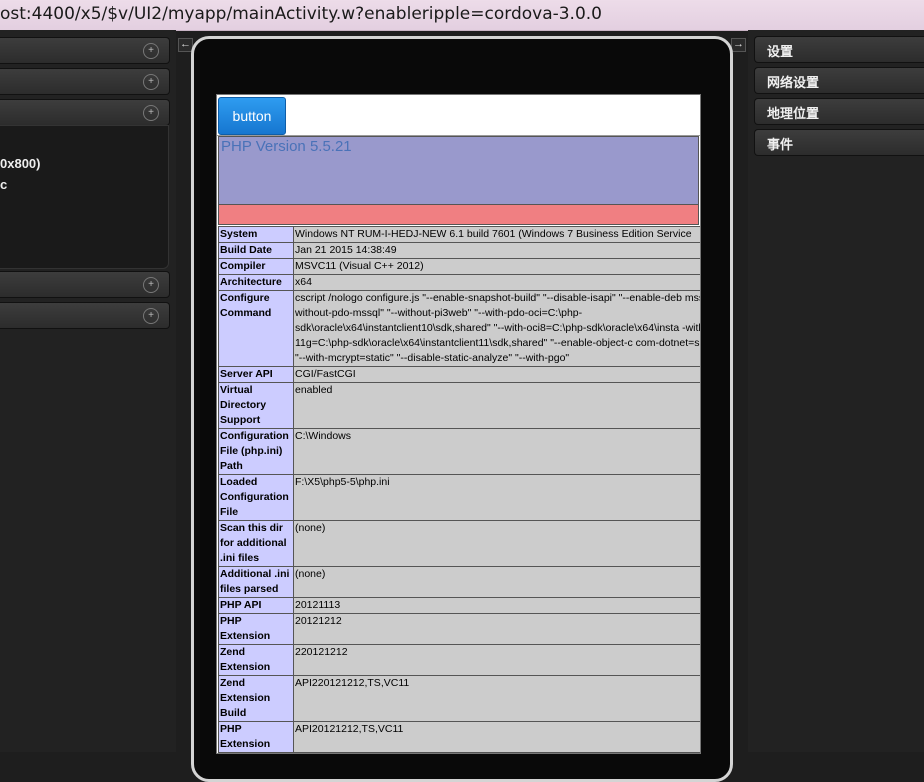  What do you see at coordinates (496, 282) in the screenshot?
I see `row-value: x64` at bounding box center [496, 282].